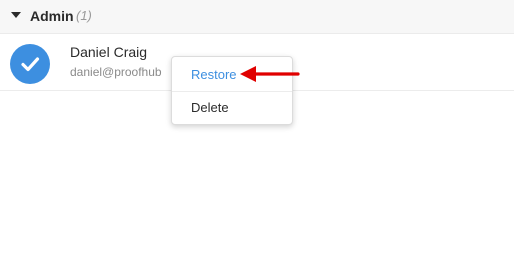 Image resolution: width=514 pixels, height=273 pixels. What do you see at coordinates (84, 15) in the screenshot?
I see `group-count: (1)` at bounding box center [84, 15].